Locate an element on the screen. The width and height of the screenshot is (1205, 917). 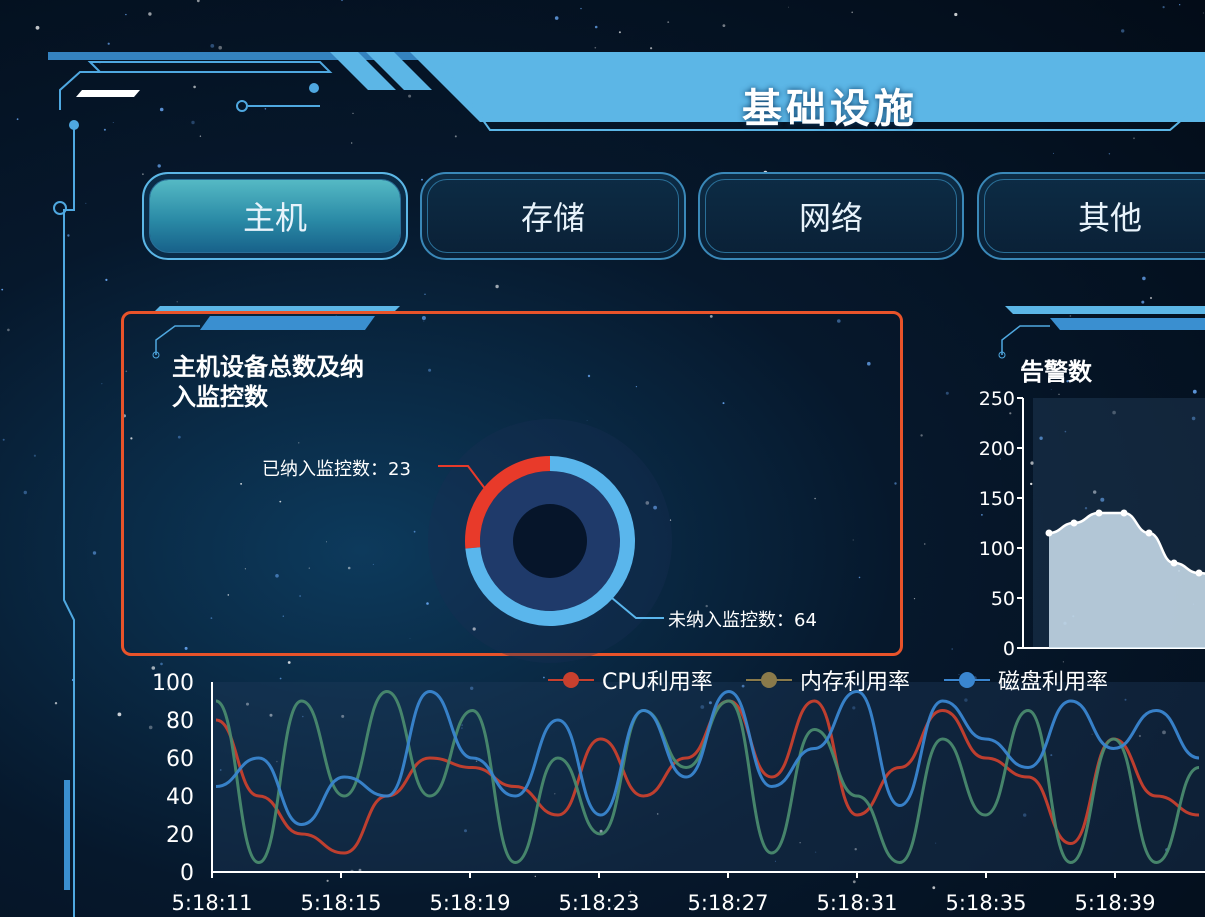
host-panel-title-line2: 入监控数 is located at coordinates (220, 397).